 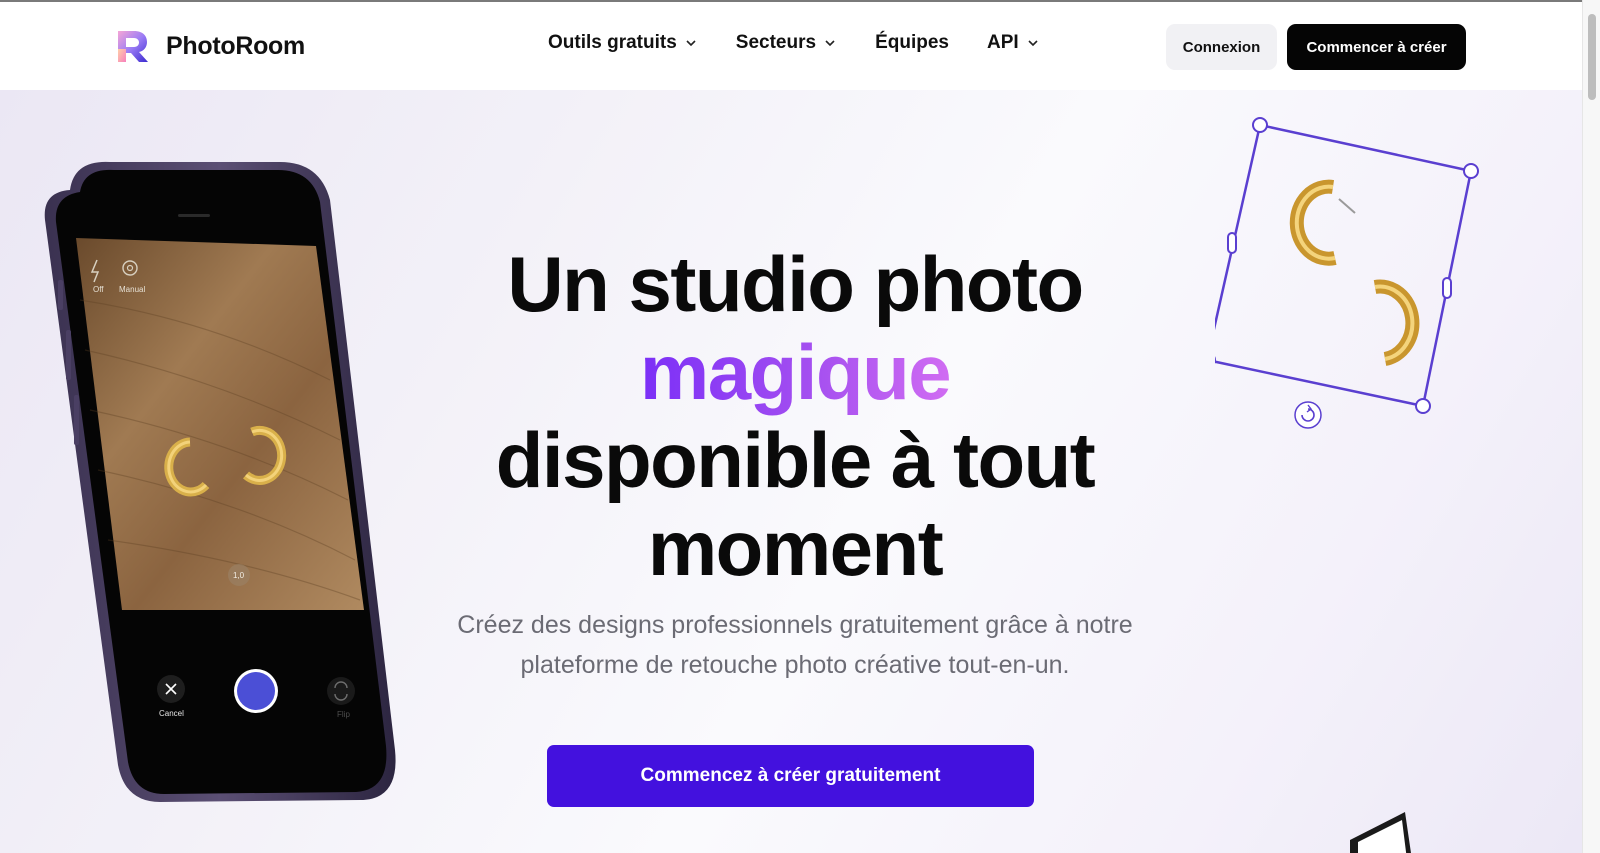 I want to click on scrollbar-thumb, so click(x=1592, y=57).